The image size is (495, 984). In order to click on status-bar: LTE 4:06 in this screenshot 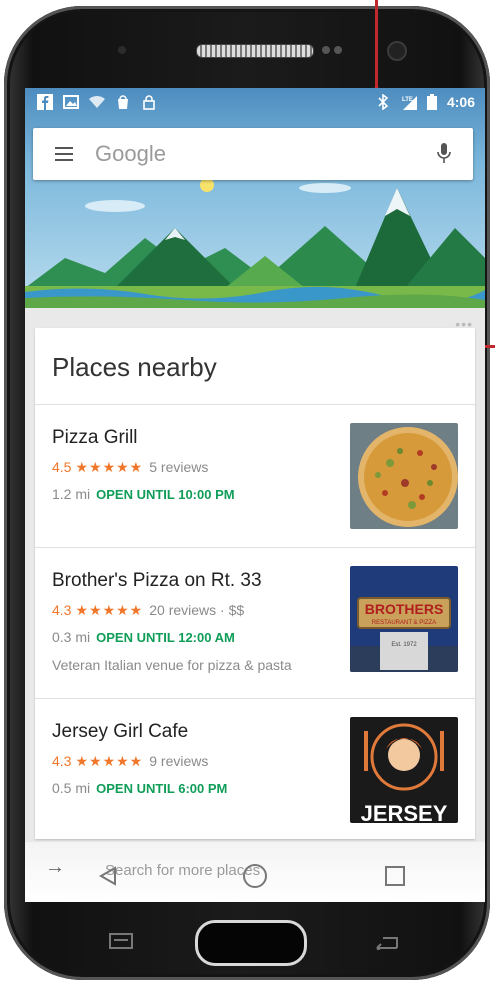, I will do `click(255, 103)`.